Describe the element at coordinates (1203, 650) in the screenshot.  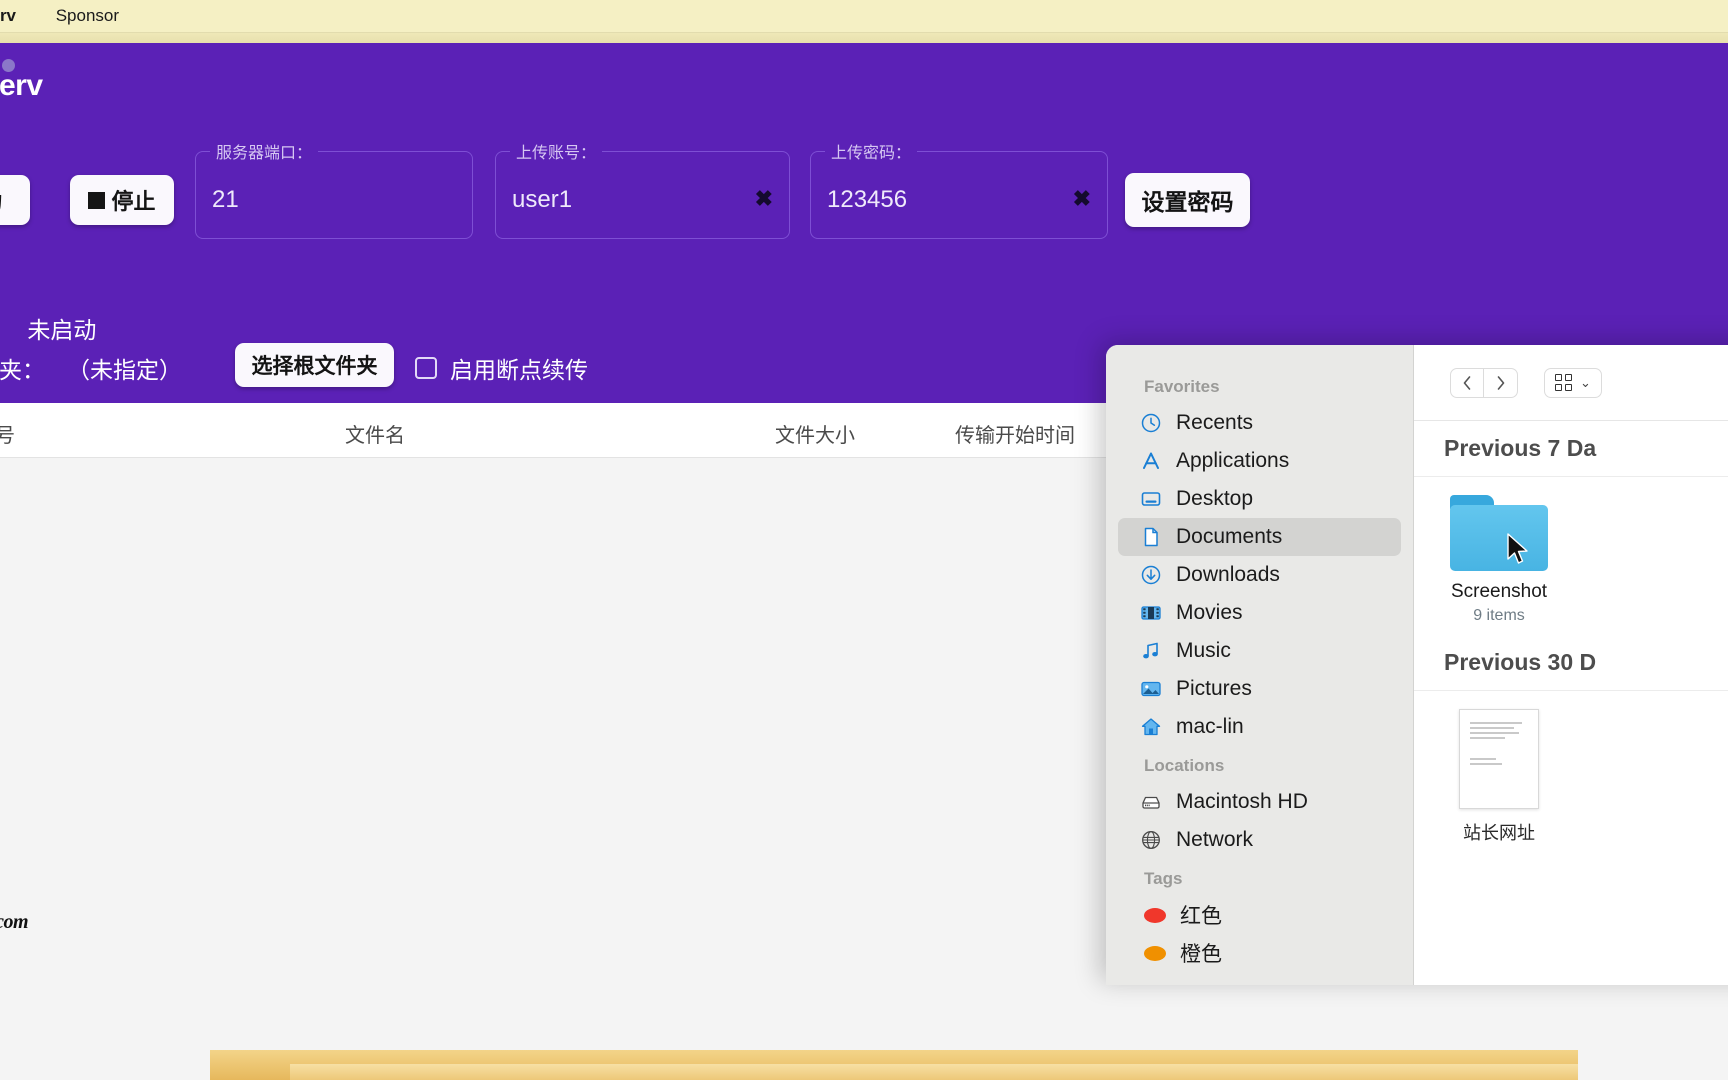
I see `sidebar-item-label: Music` at that location.